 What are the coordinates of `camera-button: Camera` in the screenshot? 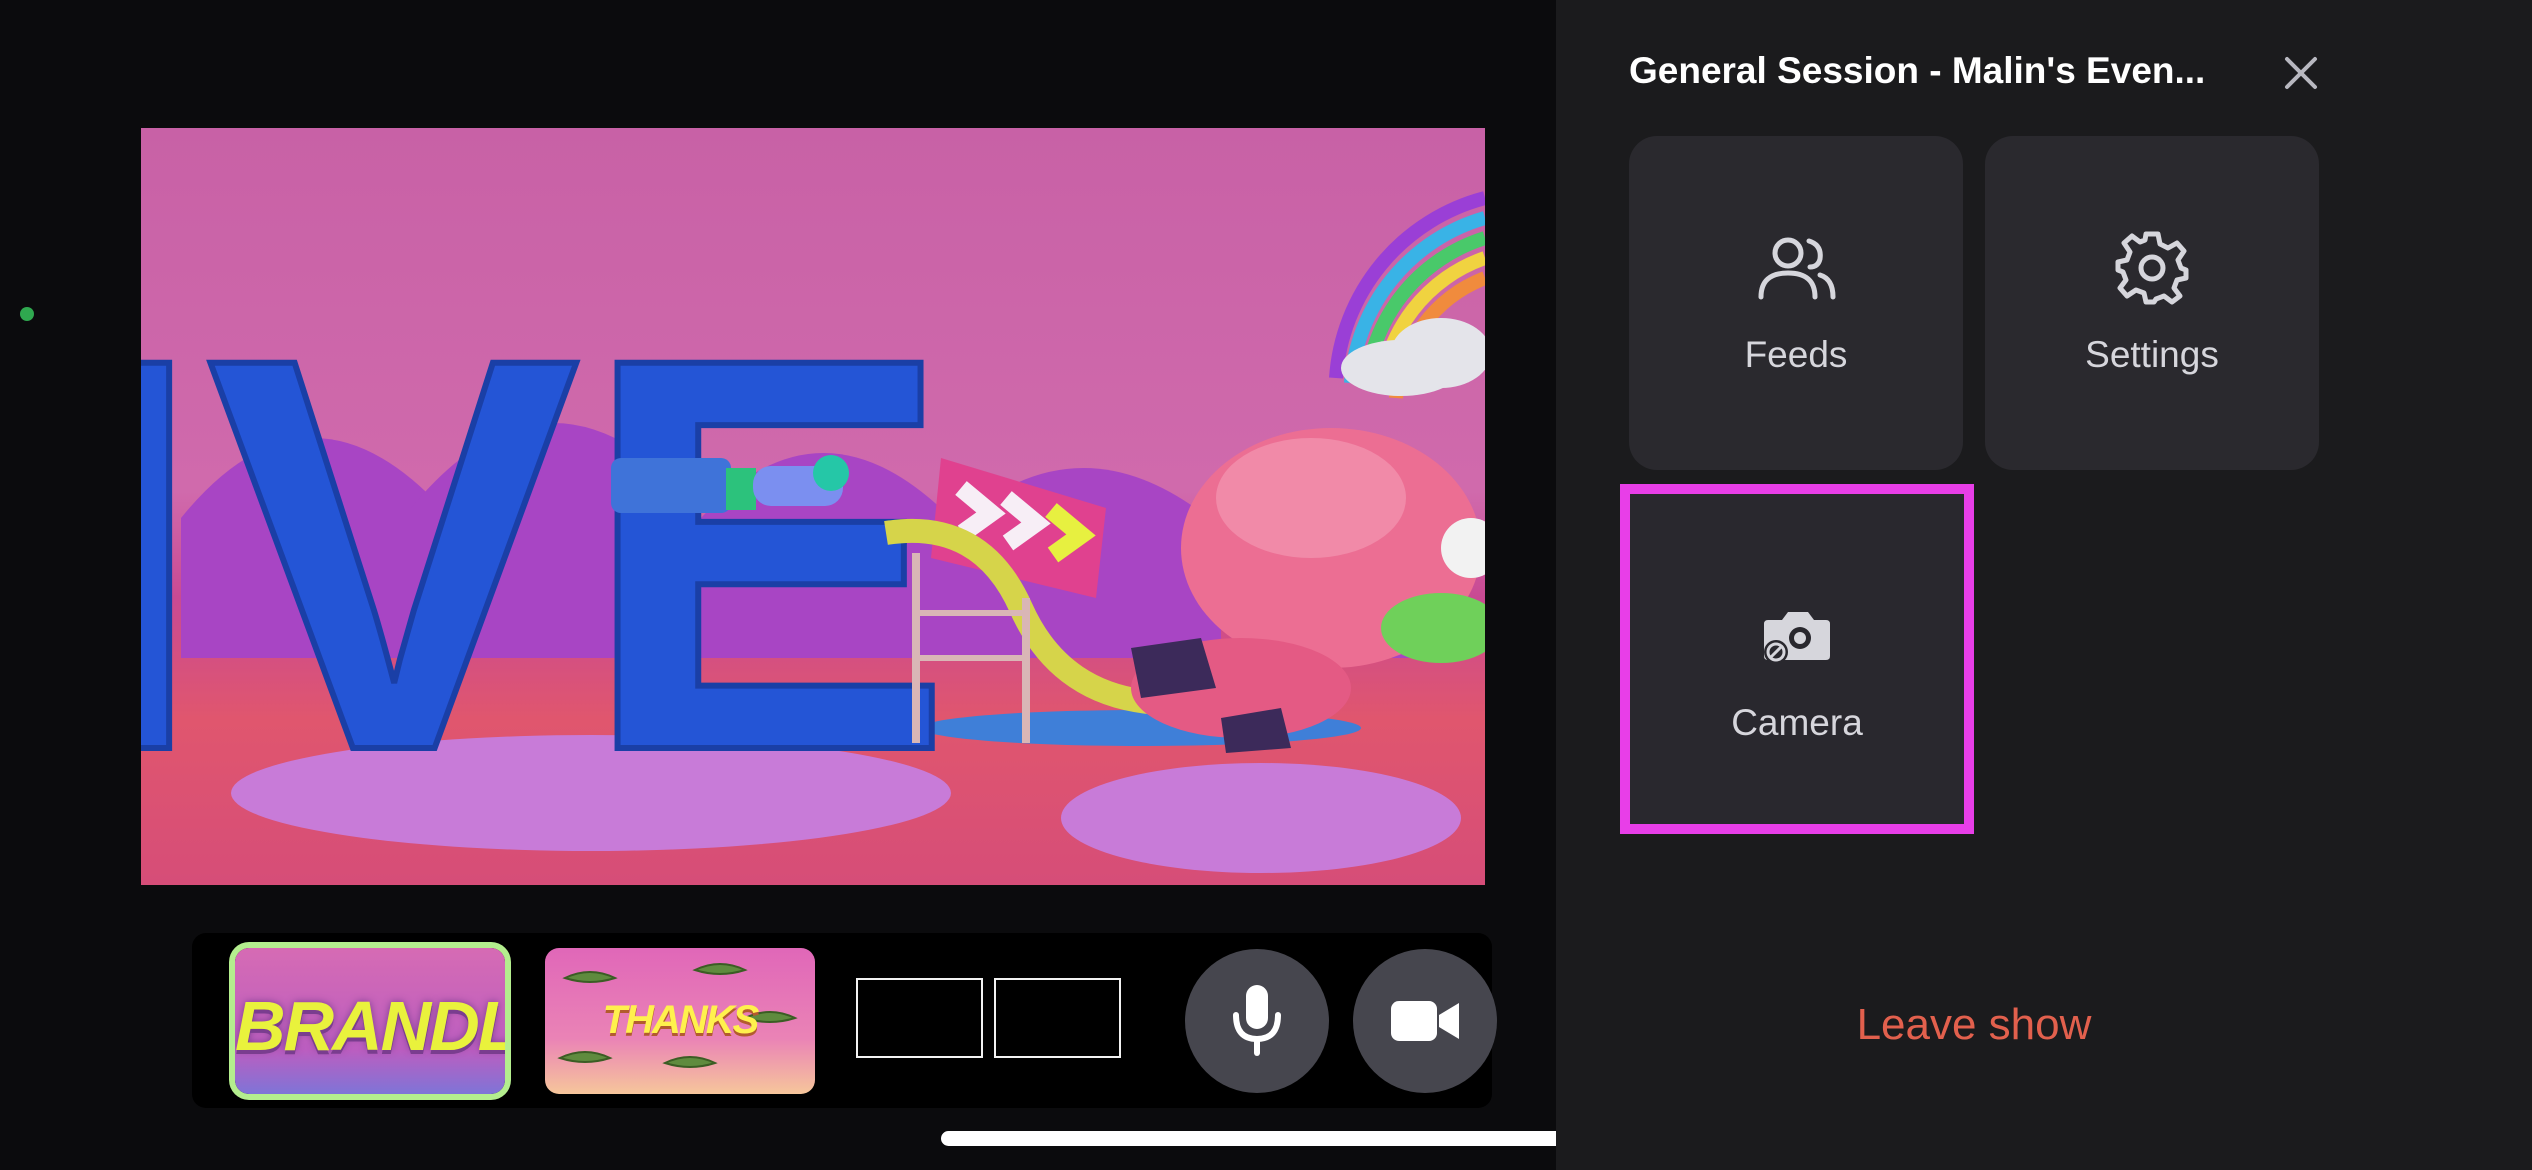 It's located at (1797, 659).